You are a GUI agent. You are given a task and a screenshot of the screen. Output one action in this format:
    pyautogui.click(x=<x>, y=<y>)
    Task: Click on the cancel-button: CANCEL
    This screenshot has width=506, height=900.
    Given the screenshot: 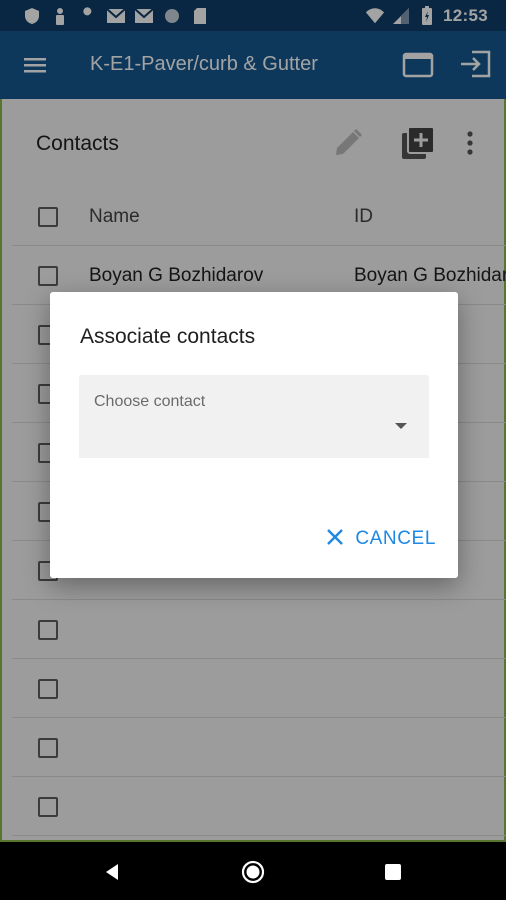 What is the action you would take?
    pyautogui.click(x=380, y=539)
    